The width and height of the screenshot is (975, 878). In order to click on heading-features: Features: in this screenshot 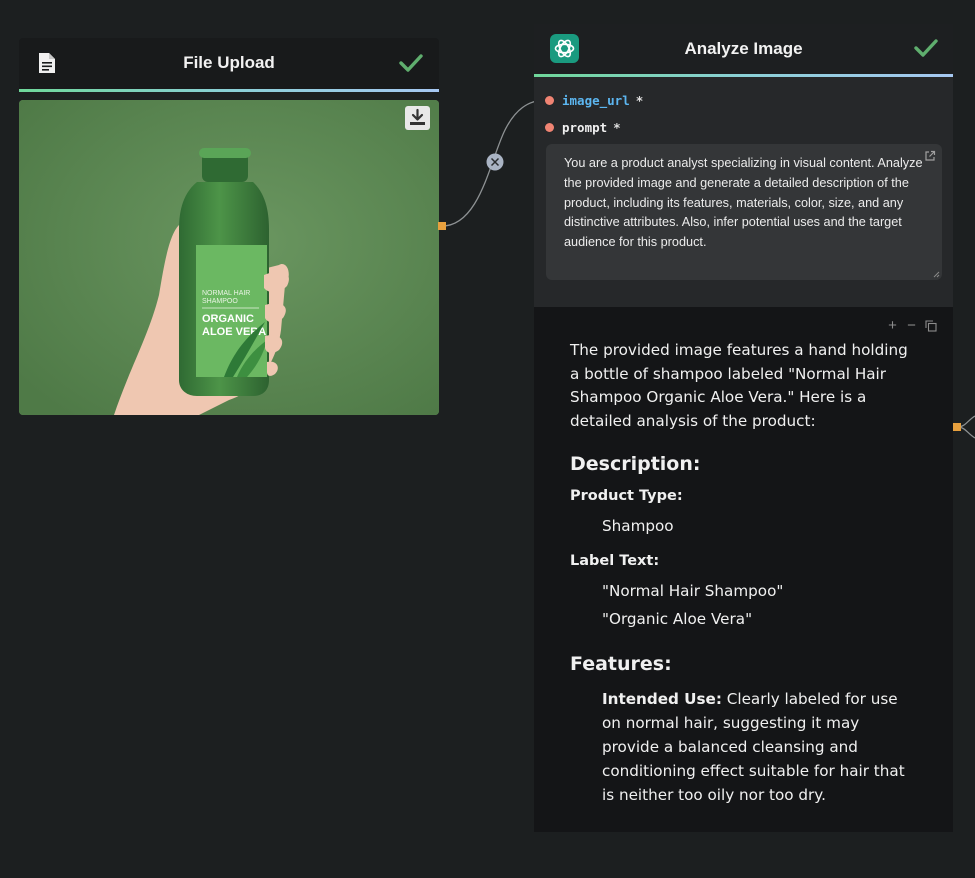, I will do `click(621, 664)`.